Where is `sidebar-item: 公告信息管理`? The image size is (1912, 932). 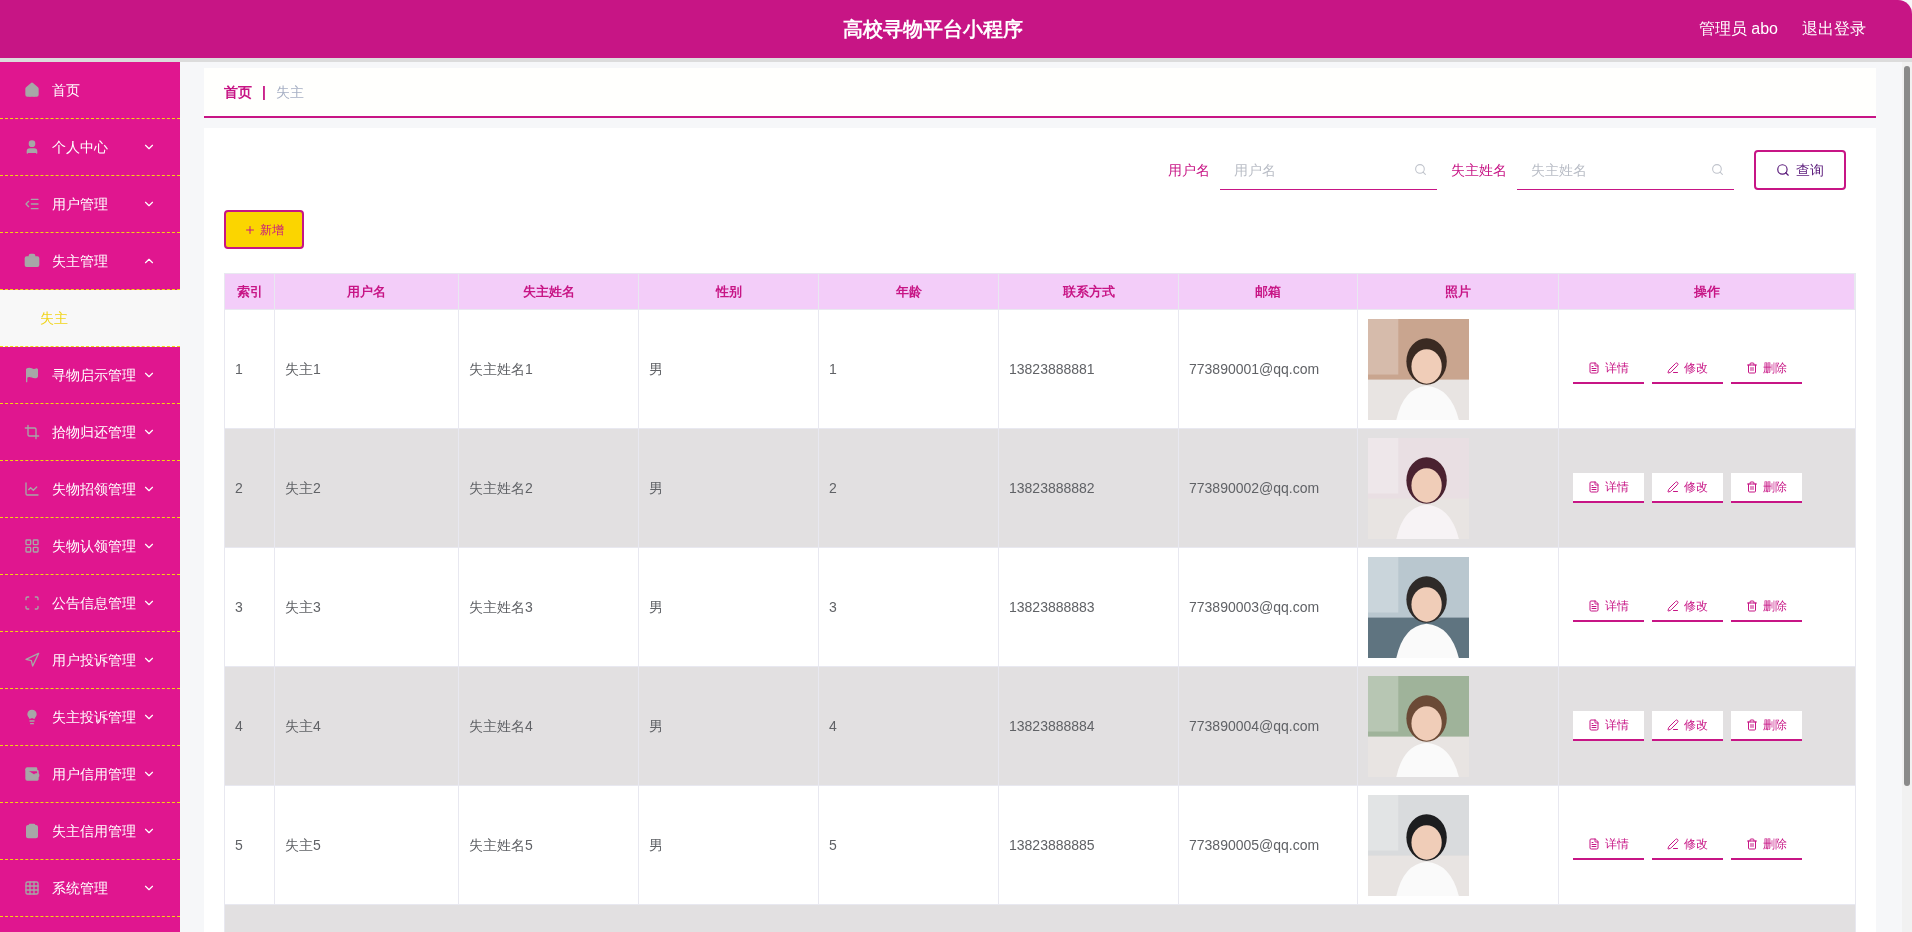
sidebar-item: 公告信息管理 is located at coordinates (90, 603).